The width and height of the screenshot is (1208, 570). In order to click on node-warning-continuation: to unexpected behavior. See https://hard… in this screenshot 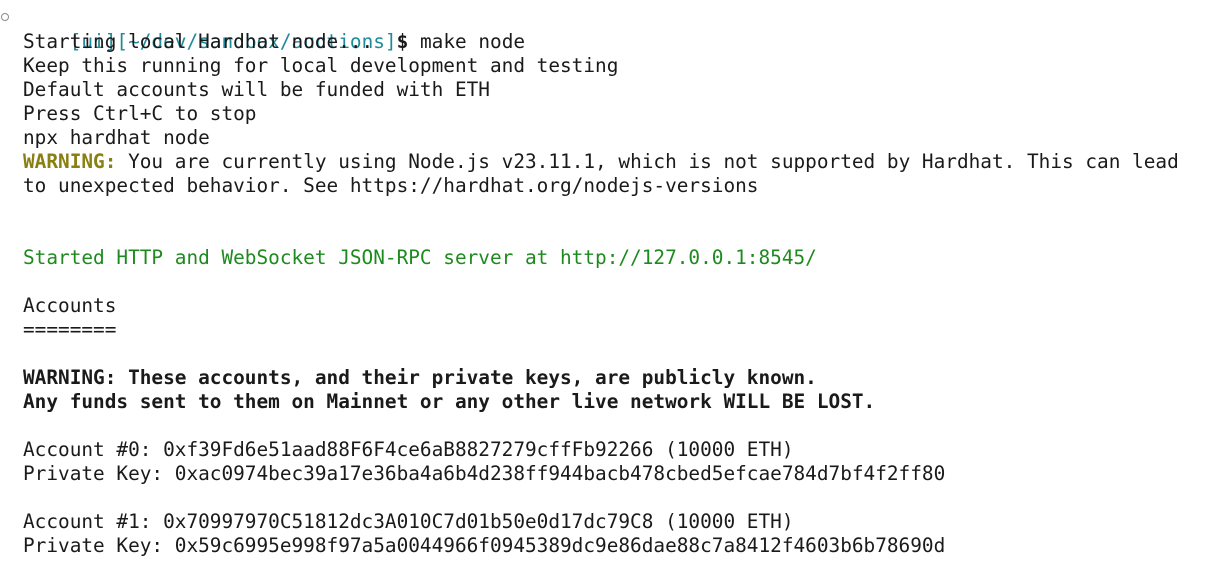, I will do `click(391, 185)`.